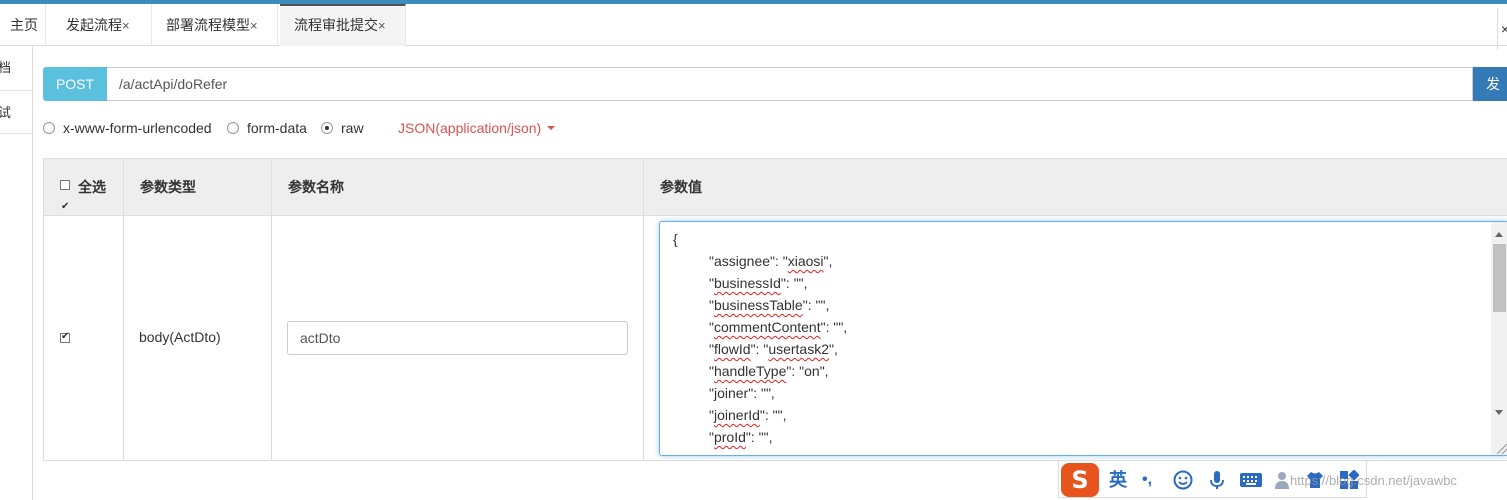  What do you see at coordinates (327, 128) in the screenshot?
I see `radio-selected-icon` at bounding box center [327, 128].